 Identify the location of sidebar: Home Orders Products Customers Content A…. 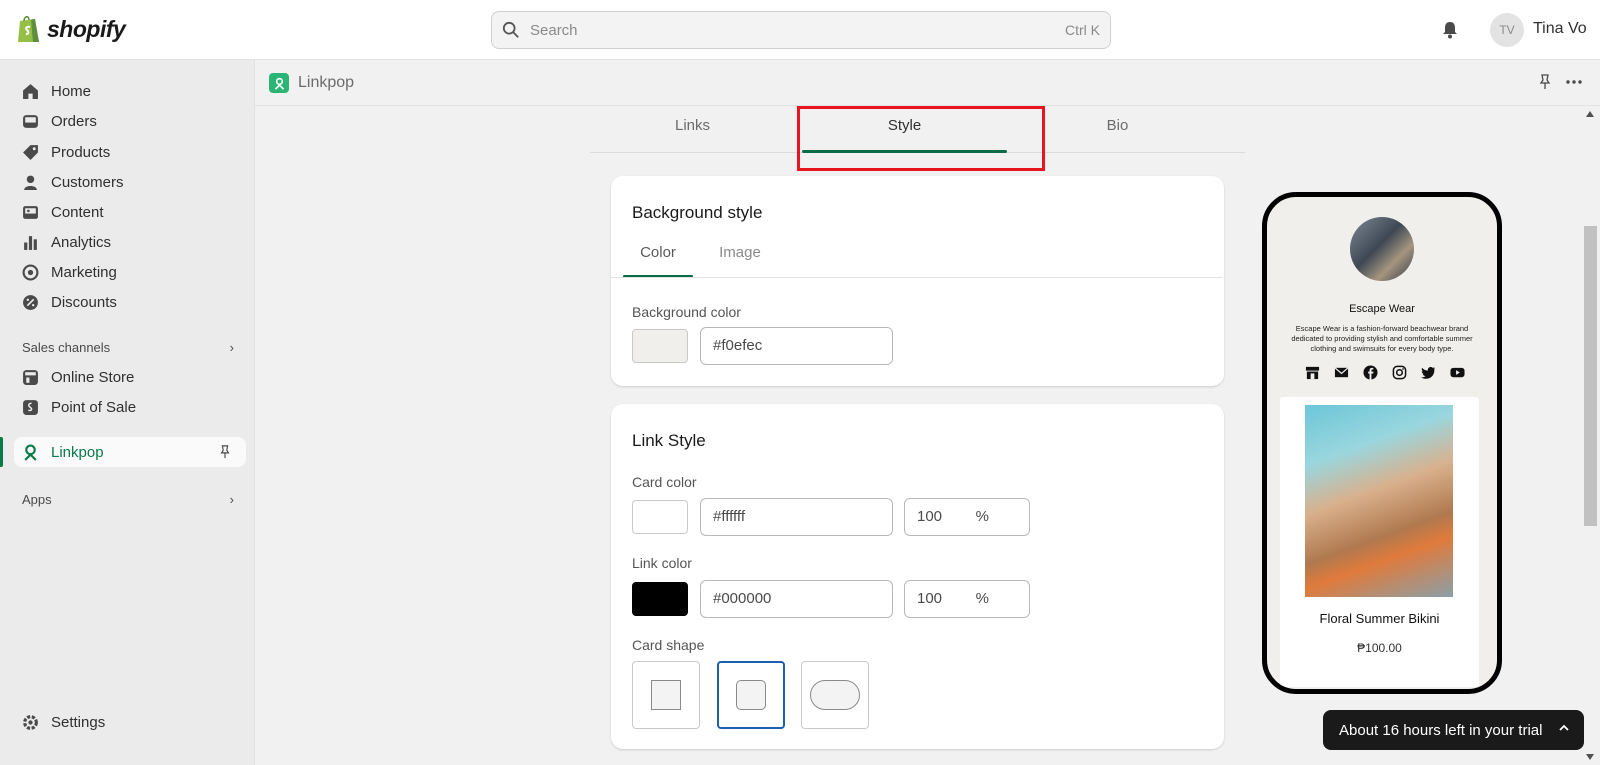
(127, 412).